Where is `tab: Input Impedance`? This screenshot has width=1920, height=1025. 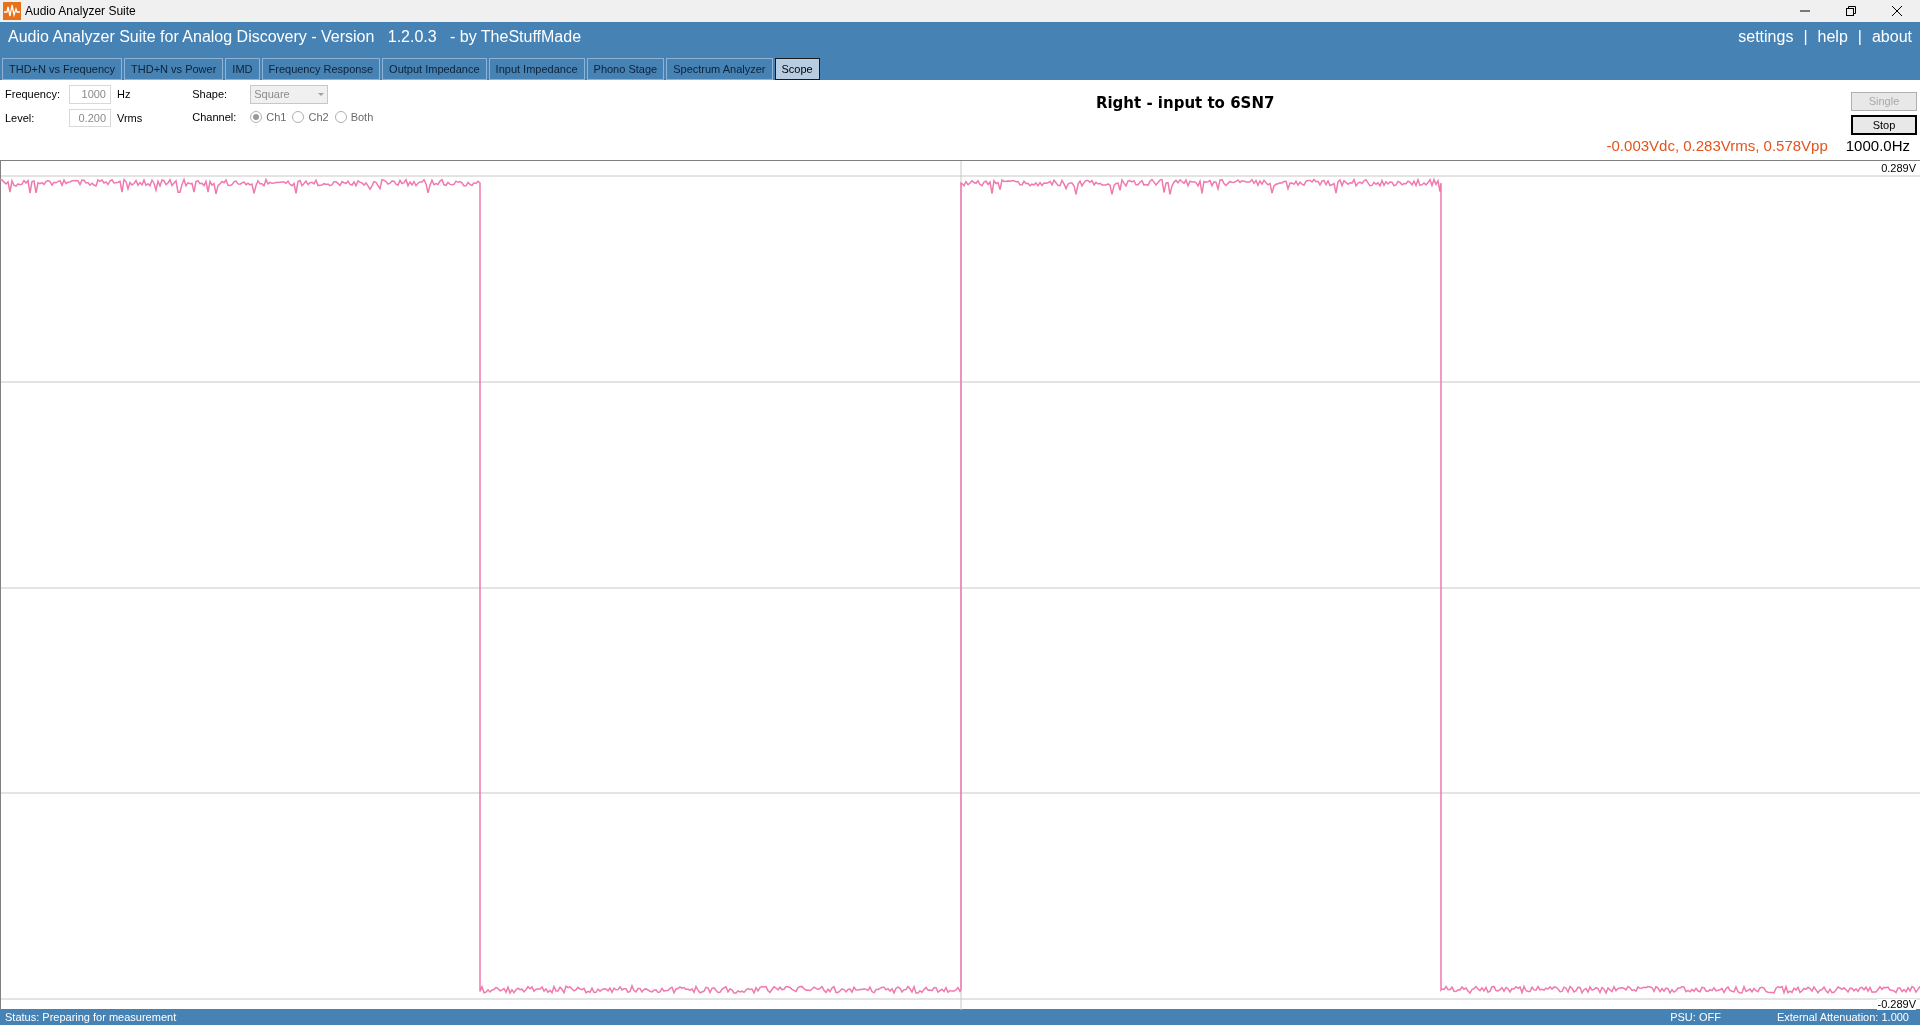
tab: Input Impedance is located at coordinates (536, 69).